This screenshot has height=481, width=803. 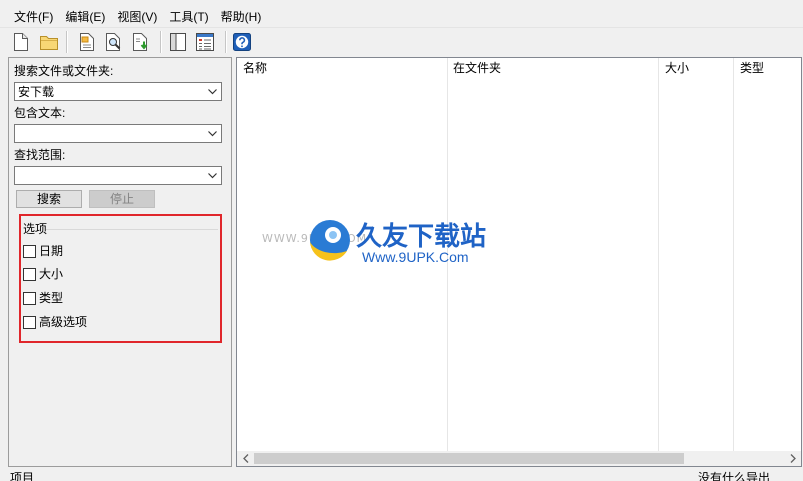 What do you see at coordinates (118, 91) in the screenshot?
I see `name-combobox: 安下载` at bounding box center [118, 91].